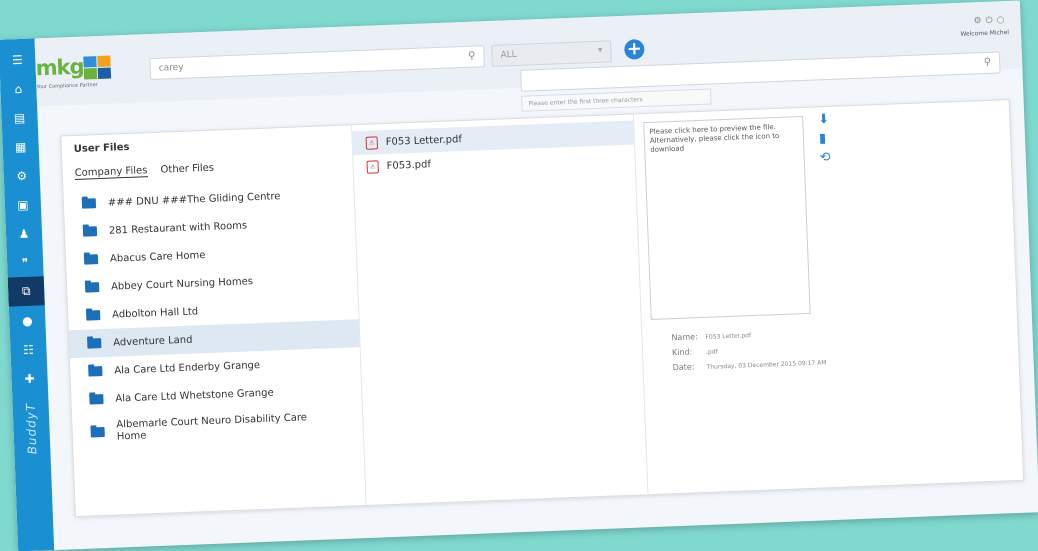 The height and width of the screenshot is (551, 1038). What do you see at coordinates (171, 68) in the screenshot?
I see `search-value: carey` at bounding box center [171, 68].